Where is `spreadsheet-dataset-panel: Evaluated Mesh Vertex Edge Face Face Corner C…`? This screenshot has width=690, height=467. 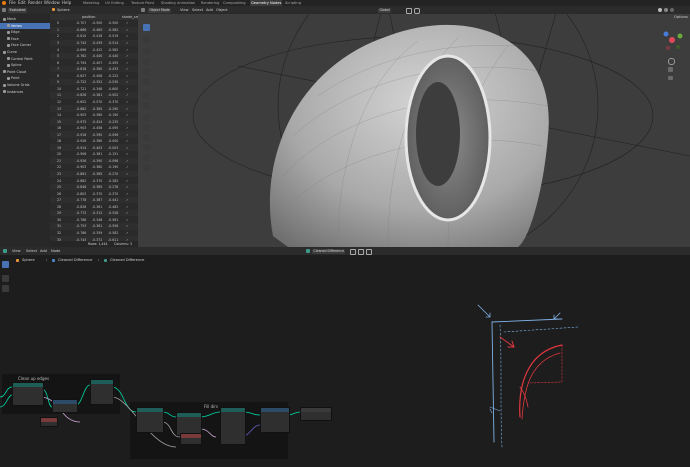 spreadsheet-dataset-panel: Evaluated Mesh Vertex Edge Face Face Corner C… is located at coordinates (28, 126).